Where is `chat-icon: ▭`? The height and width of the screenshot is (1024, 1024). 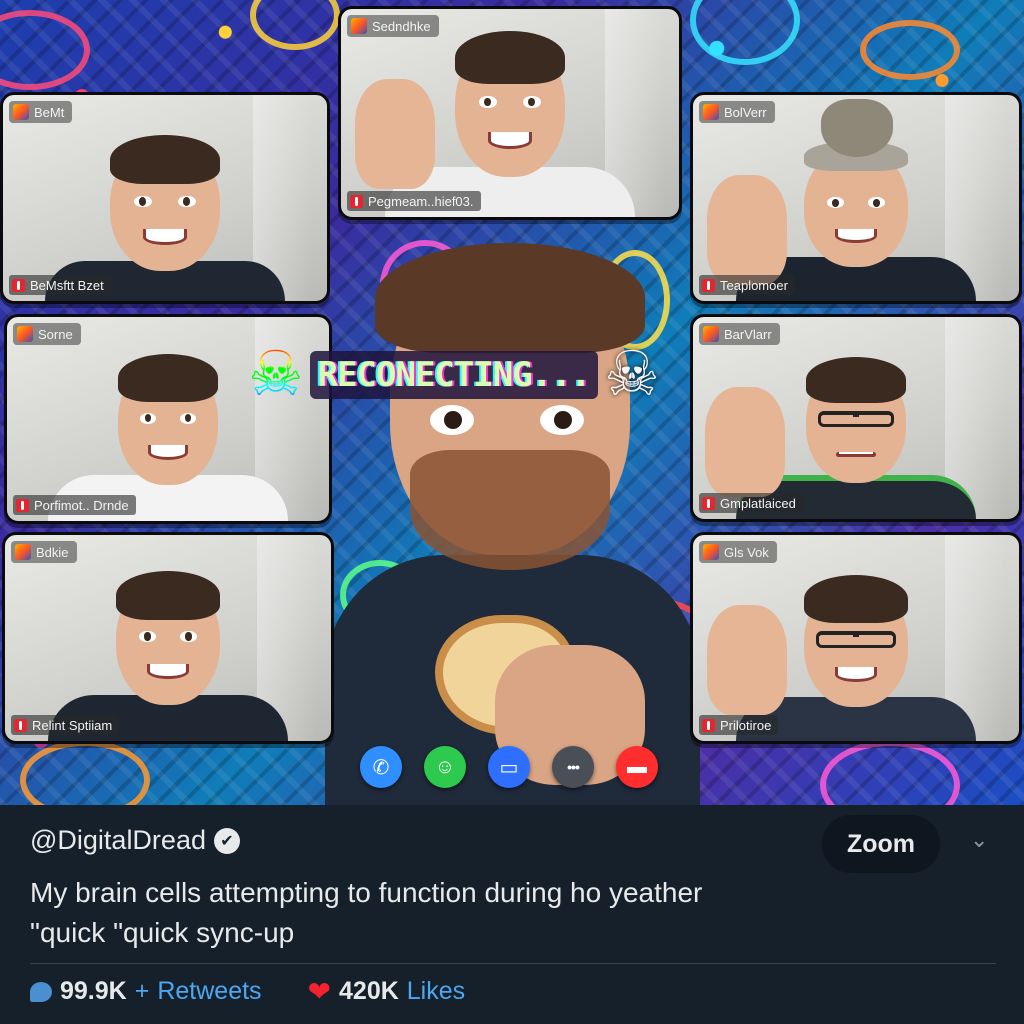
chat-icon: ▭ is located at coordinates (509, 767).